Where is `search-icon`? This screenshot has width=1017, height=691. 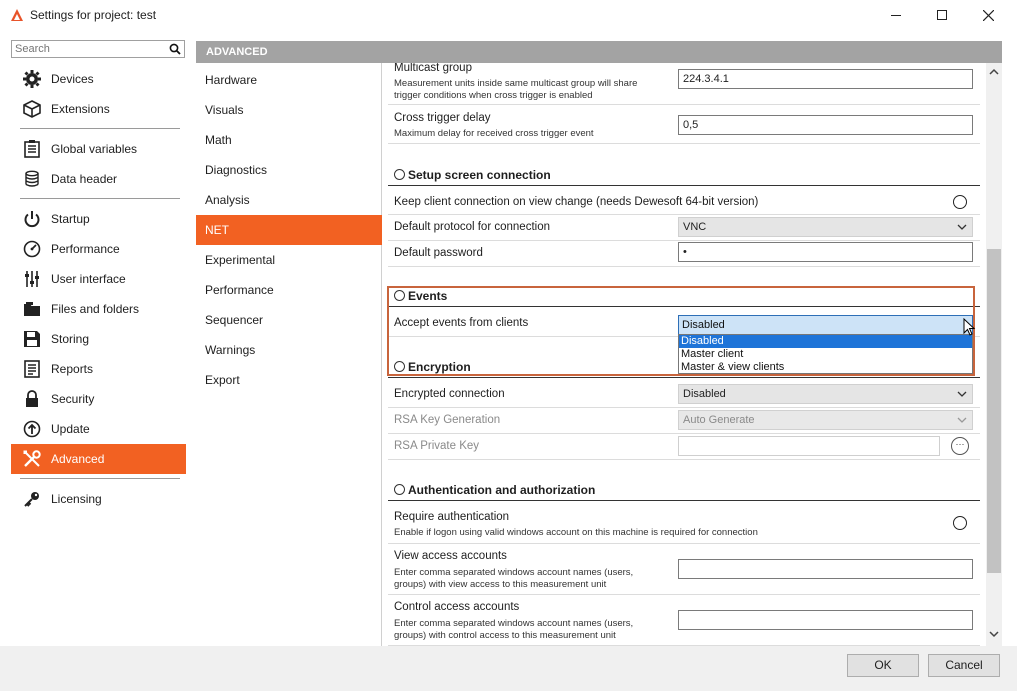
search-icon is located at coordinates (175, 49).